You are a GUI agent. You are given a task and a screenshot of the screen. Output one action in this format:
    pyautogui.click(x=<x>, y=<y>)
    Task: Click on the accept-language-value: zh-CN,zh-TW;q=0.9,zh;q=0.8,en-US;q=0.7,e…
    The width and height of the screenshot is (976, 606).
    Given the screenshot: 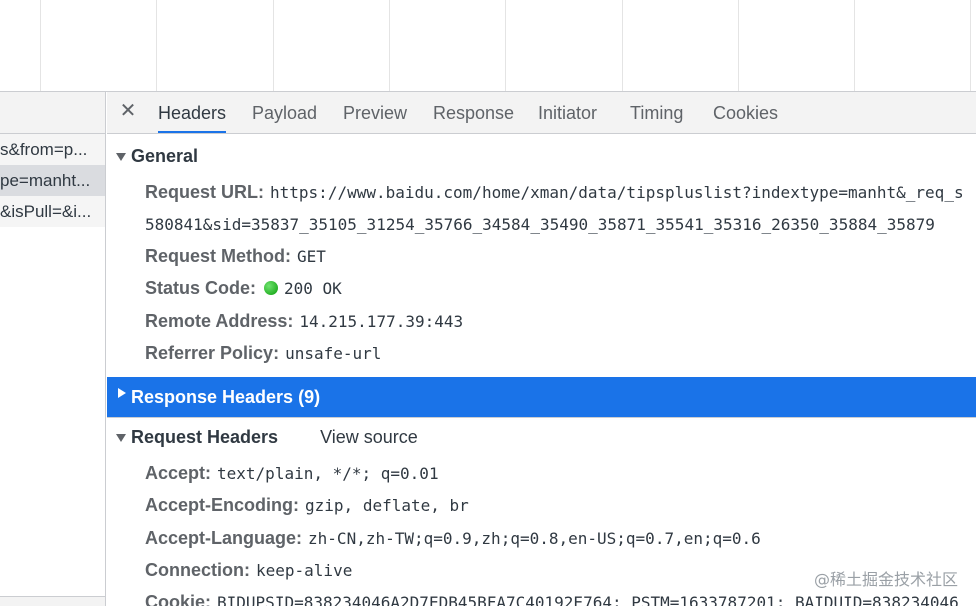 What is the action you would take?
    pyautogui.click(x=534, y=538)
    